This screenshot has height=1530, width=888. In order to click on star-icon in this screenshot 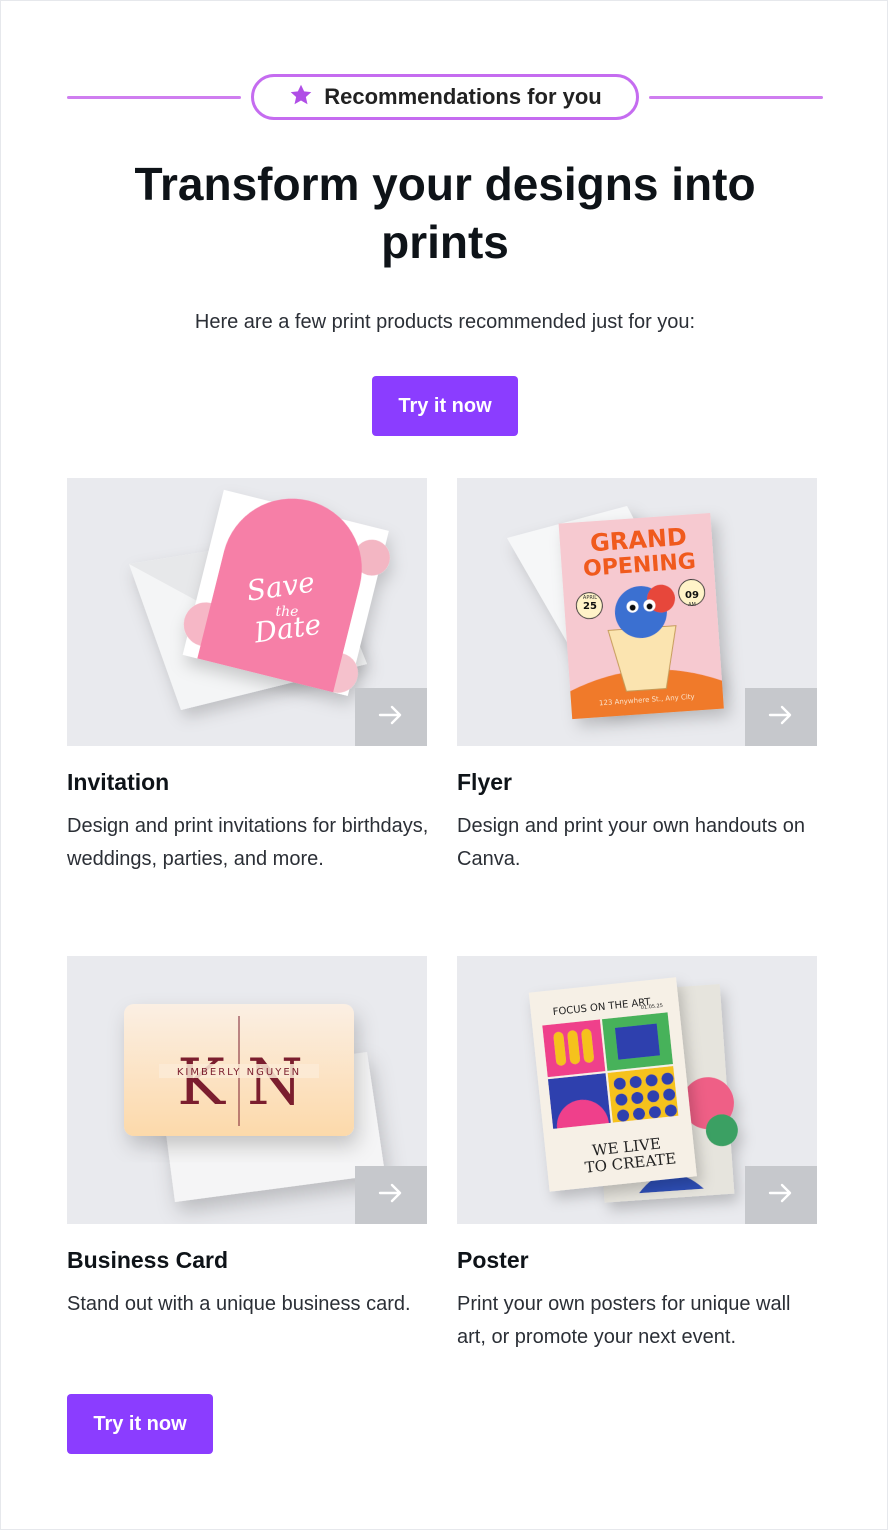, I will do `click(301, 97)`.